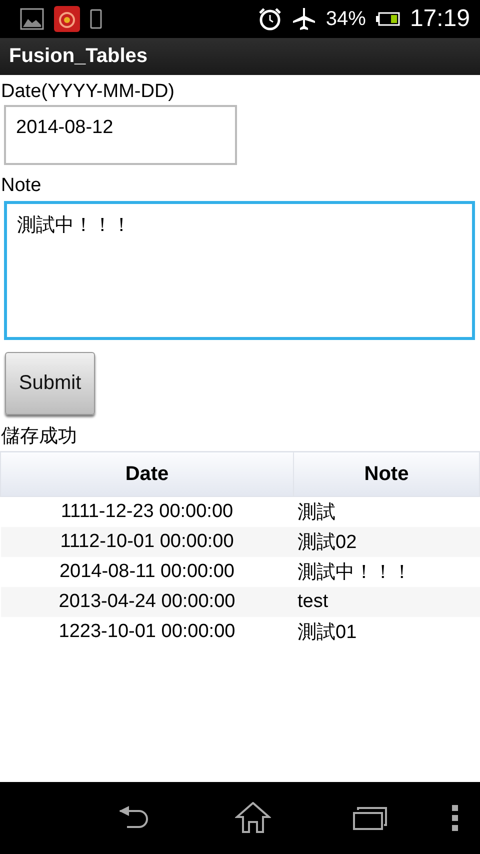 Image resolution: width=480 pixels, height=854 pixels. Describe the element at coordinates (387, 474) in the screenshot. I see `column-header: Note` at that location.